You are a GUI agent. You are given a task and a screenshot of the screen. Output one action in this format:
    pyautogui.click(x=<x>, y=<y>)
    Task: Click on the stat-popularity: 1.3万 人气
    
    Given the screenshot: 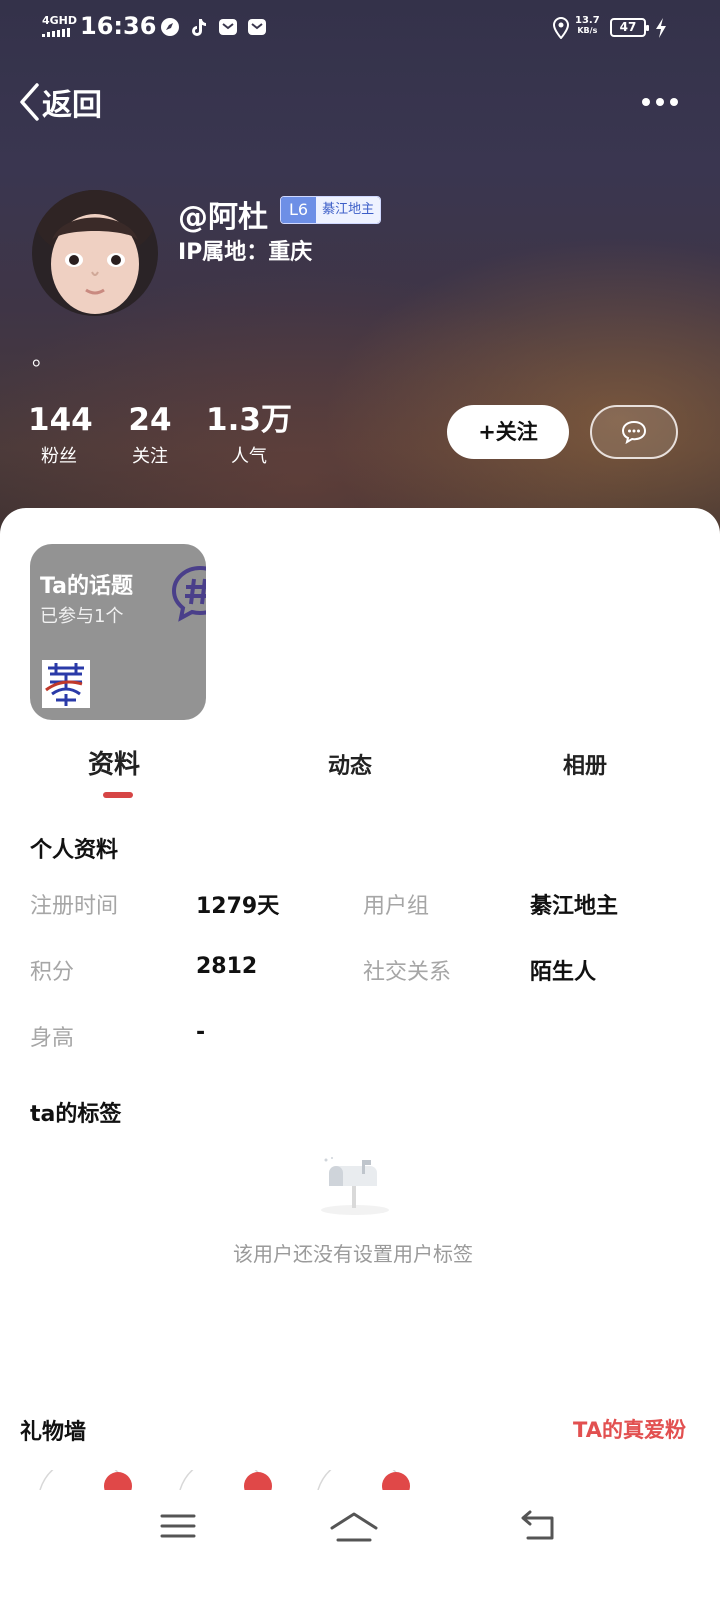 What is the action you would take?
    pyautogui.click(x=249, y=434)
    